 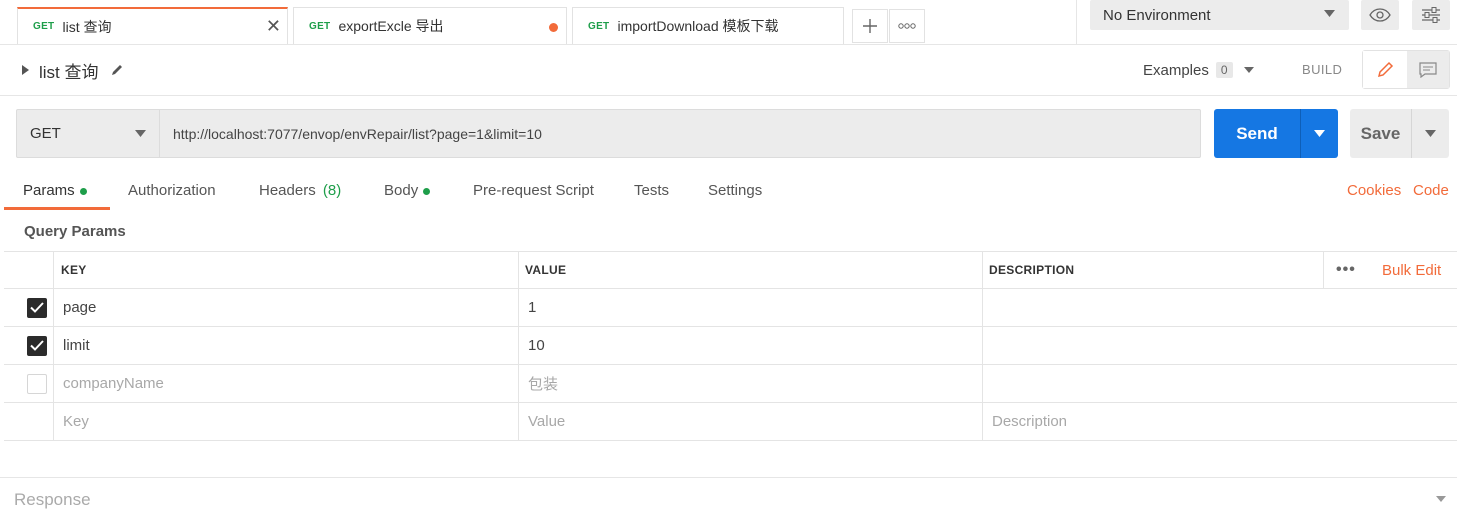 I want to click on new-value-input: Value, so click(x=546, y=421).